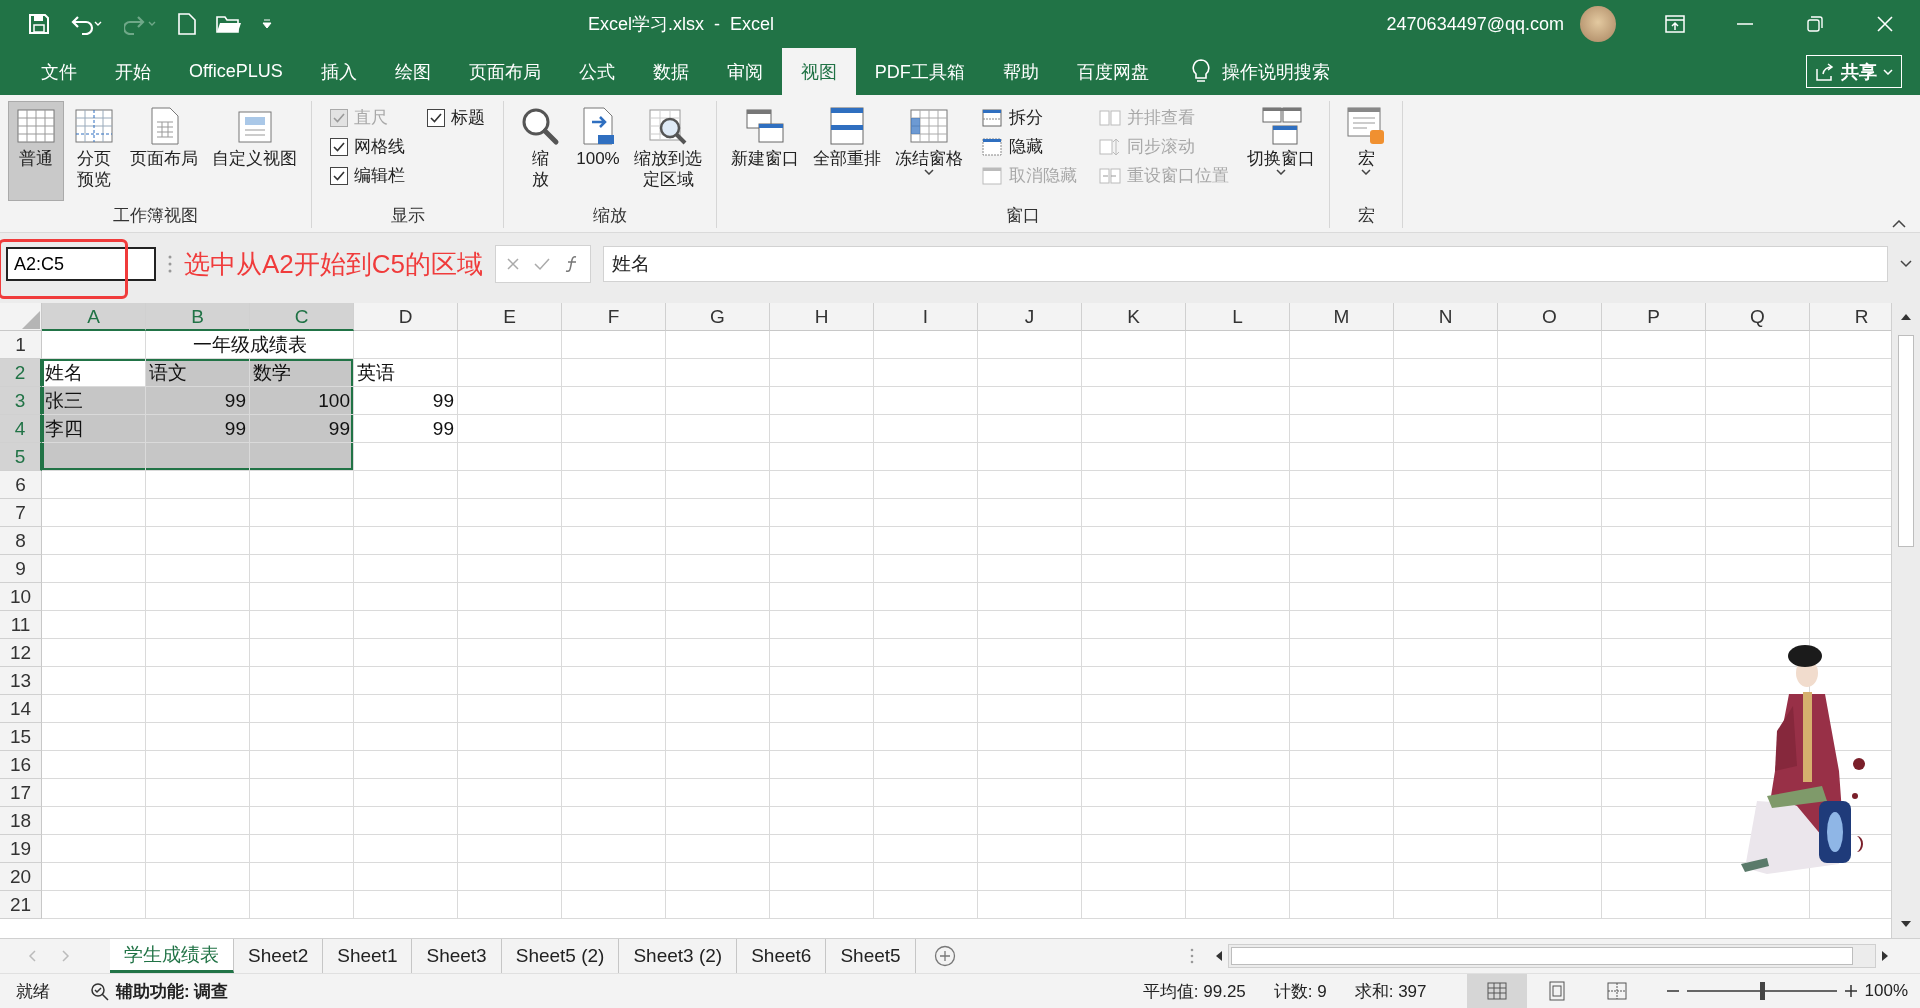 The height and width of the screenshot is (1008, 1920). I want to click on column-header: D, so click(406, 317).